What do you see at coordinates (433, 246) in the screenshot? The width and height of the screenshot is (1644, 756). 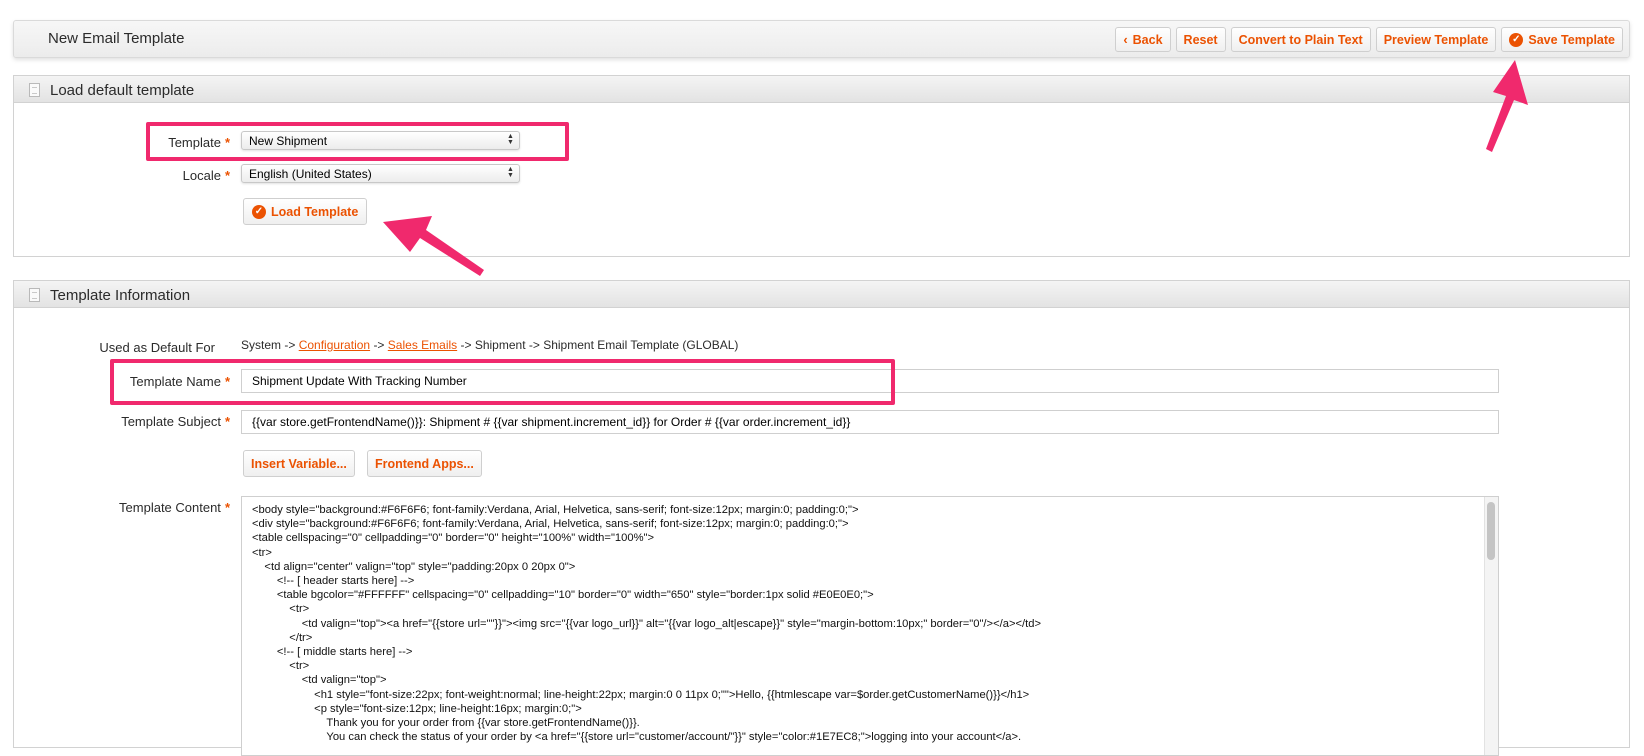 I see `arrow-to-load-template-icon` at bounding box center [433, 246].